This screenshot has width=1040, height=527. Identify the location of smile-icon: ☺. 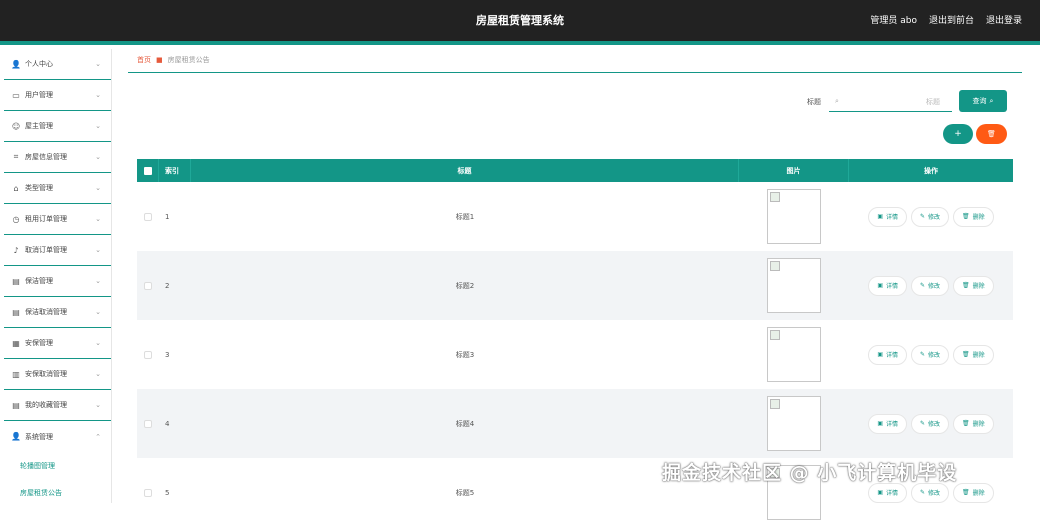
(16, 126).